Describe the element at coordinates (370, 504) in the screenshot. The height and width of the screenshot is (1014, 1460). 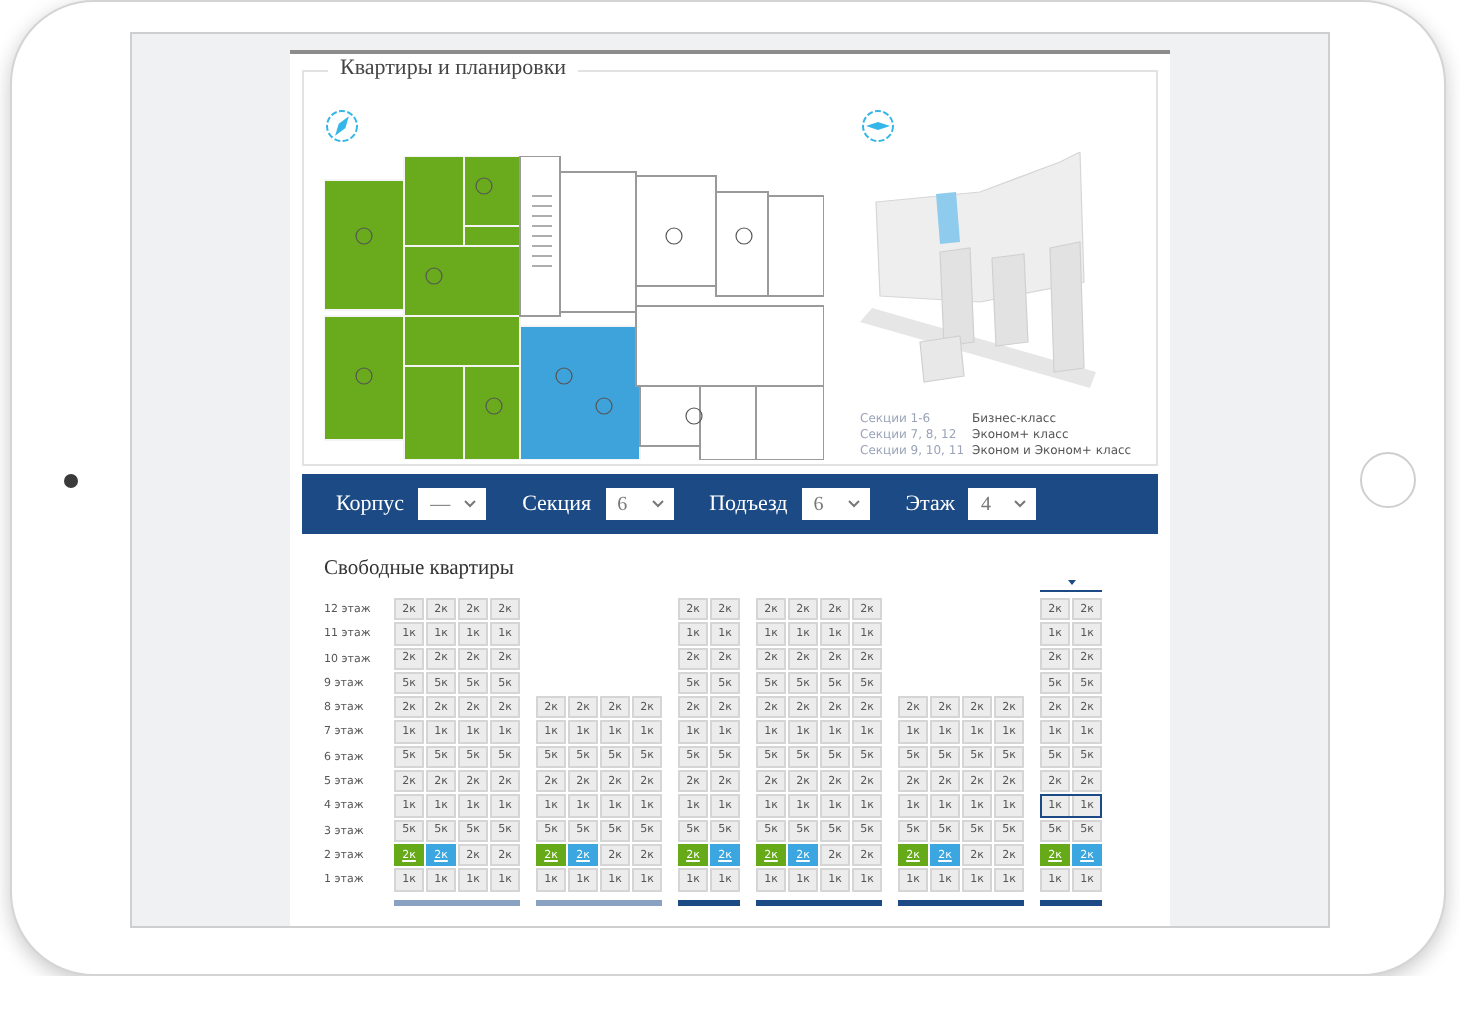
I see `filter-label: Корпус` at that location.